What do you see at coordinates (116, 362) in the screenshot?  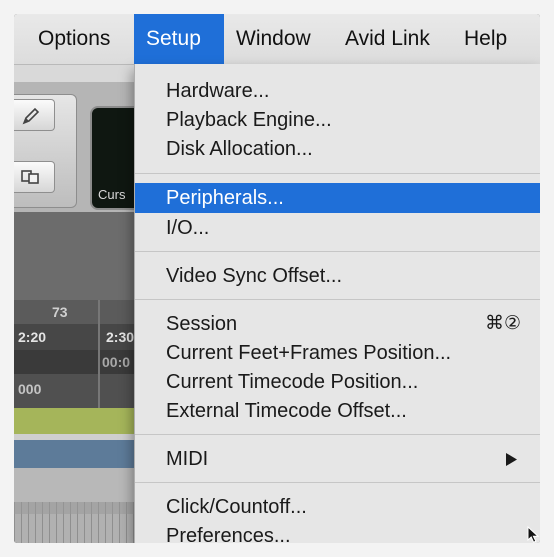 I see `ruler-label: 00:0` at bounding box center [116, 362].